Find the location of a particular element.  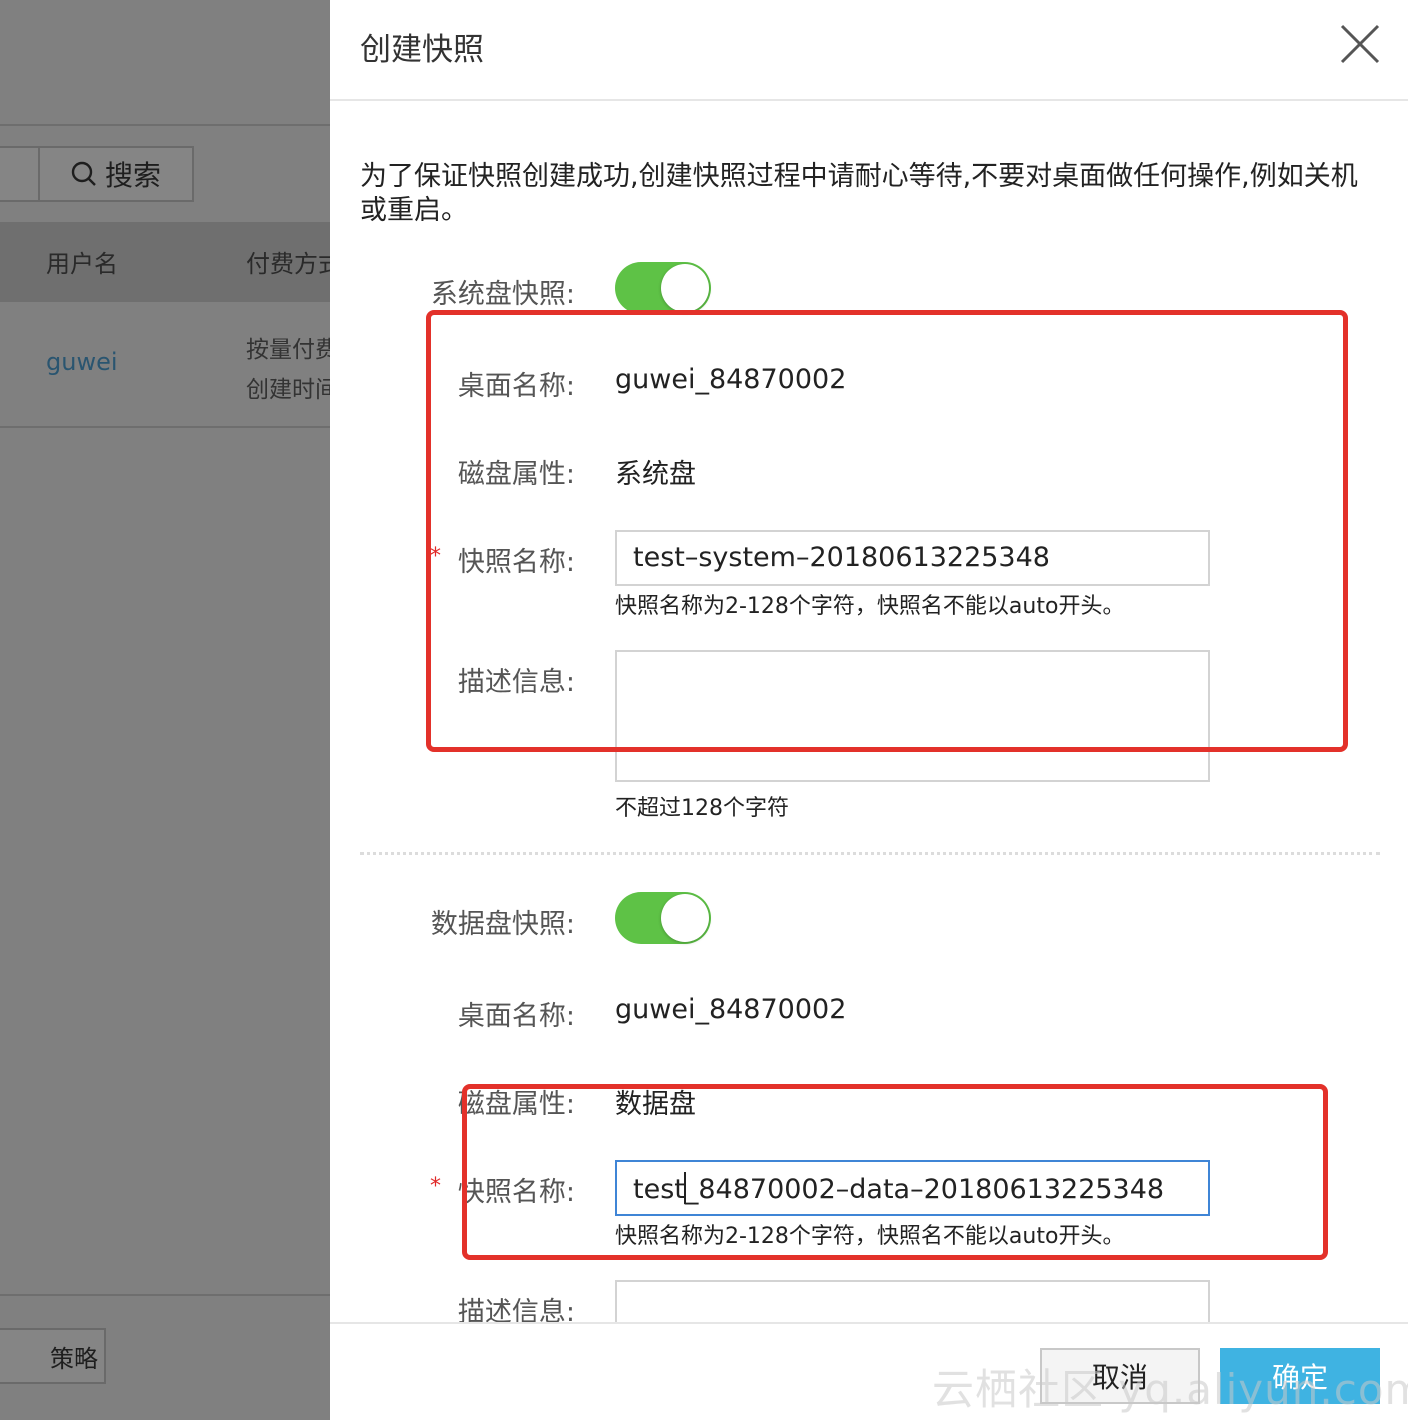

bg-policy-button: 策略 is located at coordinates (53, 1356).